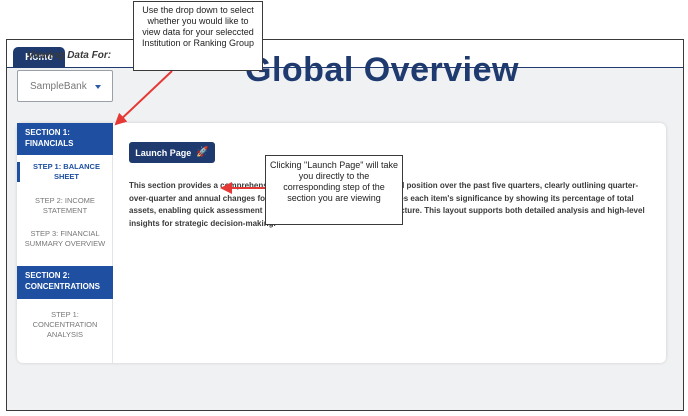 The height and width of the screenshot is (416, 688). Describe the element at coordinates (65, 172) in the screenshot. I see `sidebar-step-balance-sheet: STEP 1: BALANCE SHEET` at that location.